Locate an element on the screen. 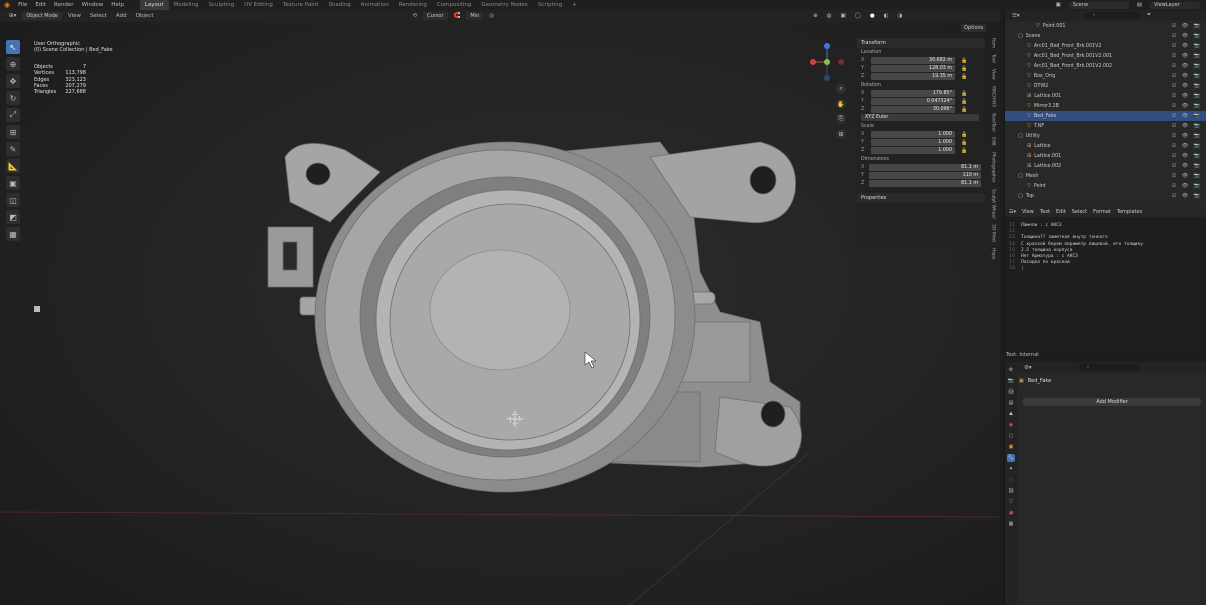 This screenshot has width=1206, height=605. editor-type-icon: ⊞▾ is located at coordinates (12, 16).